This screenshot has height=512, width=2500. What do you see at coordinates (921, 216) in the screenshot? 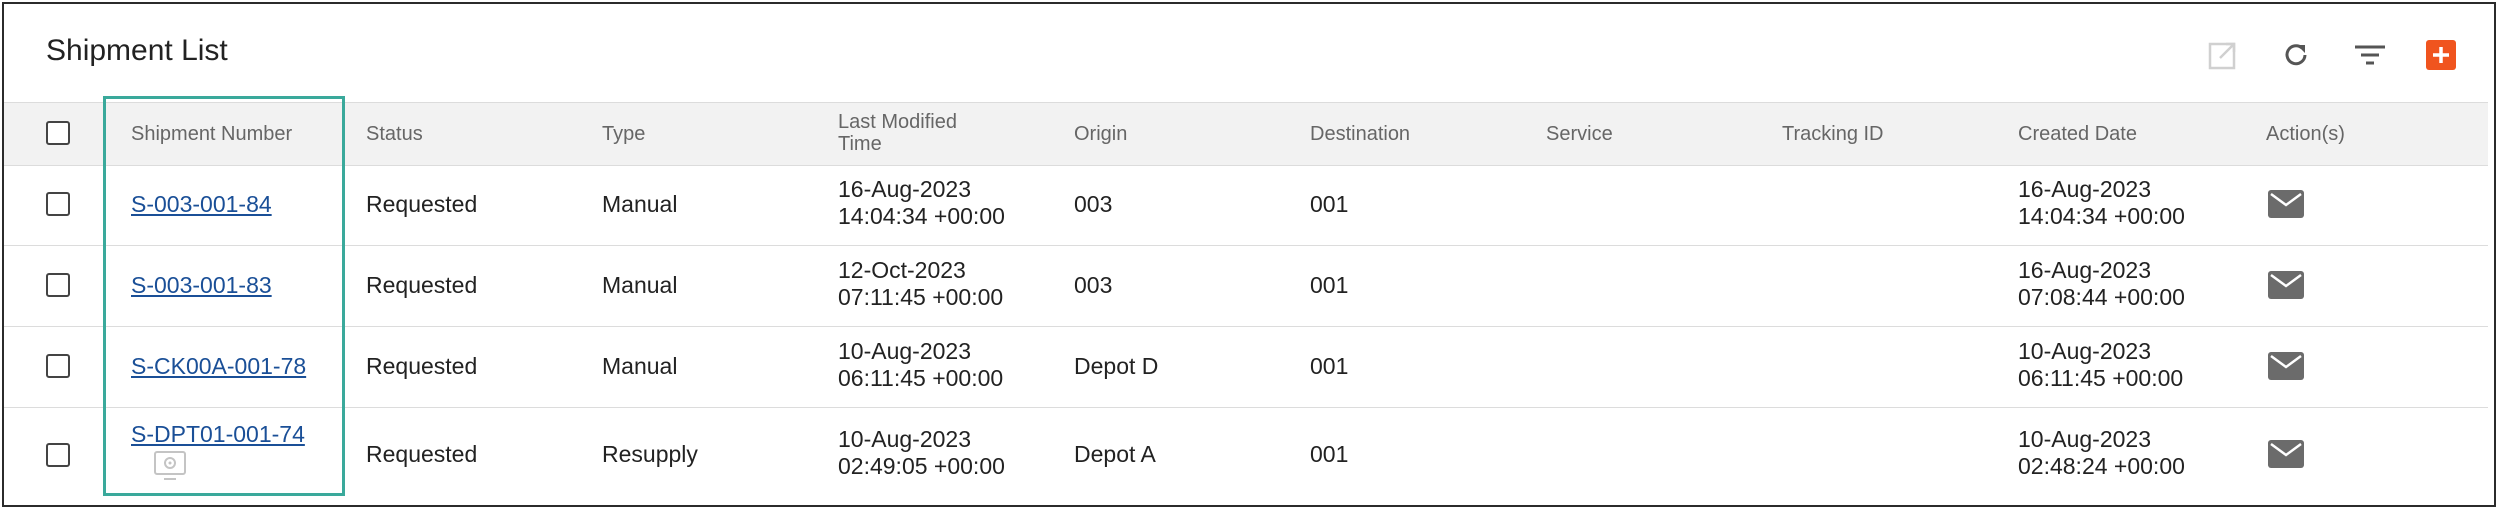
I see `last-modified-time: 14:04:34 +00:00` at bounding box center [921, 216].